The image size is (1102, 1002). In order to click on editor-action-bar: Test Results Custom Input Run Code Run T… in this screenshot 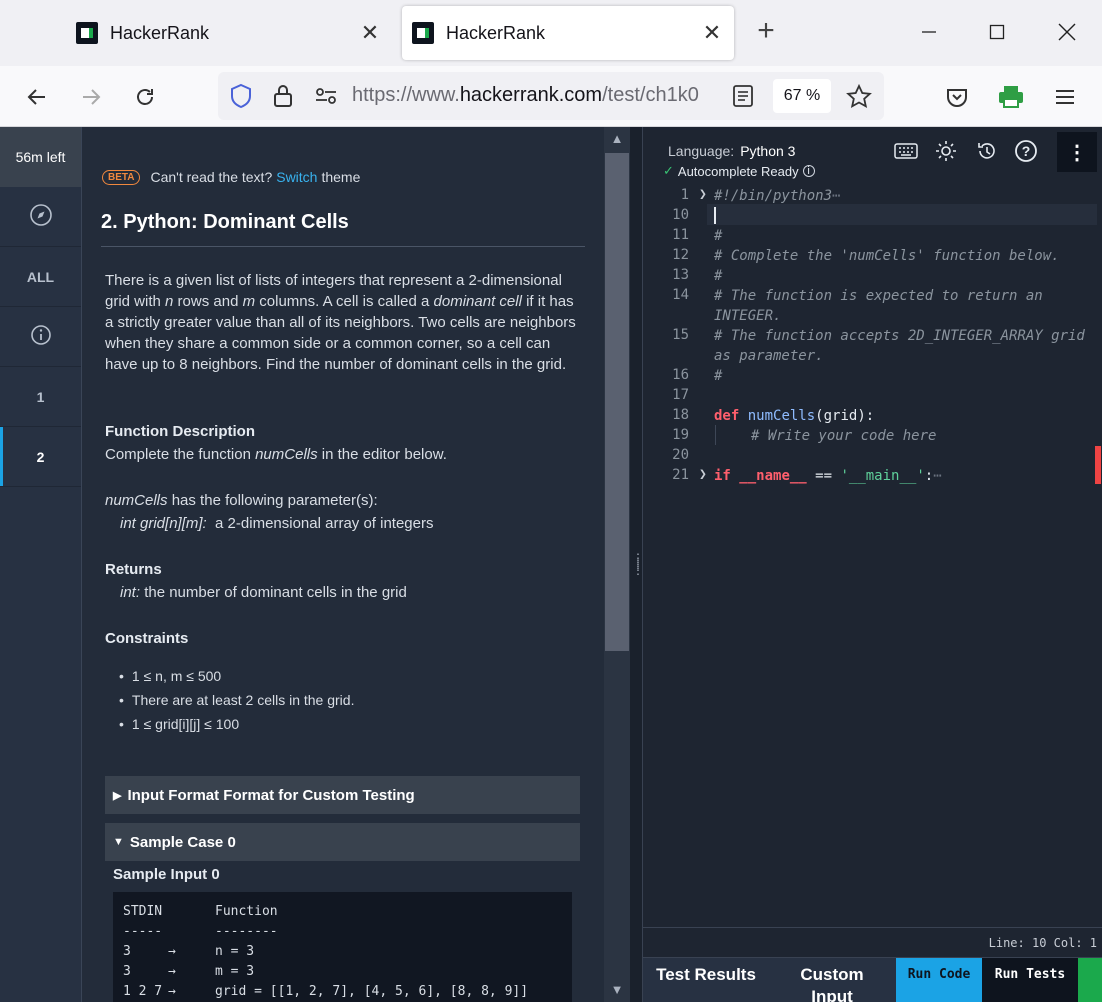, I will do `click(872, 979)`.